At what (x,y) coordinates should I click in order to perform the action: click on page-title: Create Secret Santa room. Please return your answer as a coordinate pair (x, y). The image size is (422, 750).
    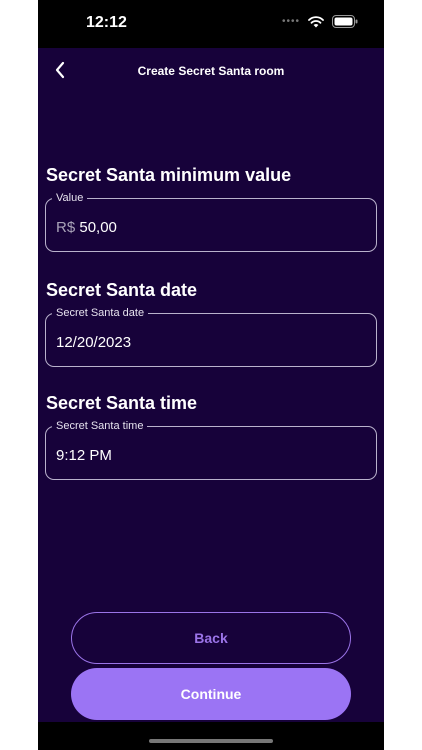
    Looking at the image, I should click on (211, 71).